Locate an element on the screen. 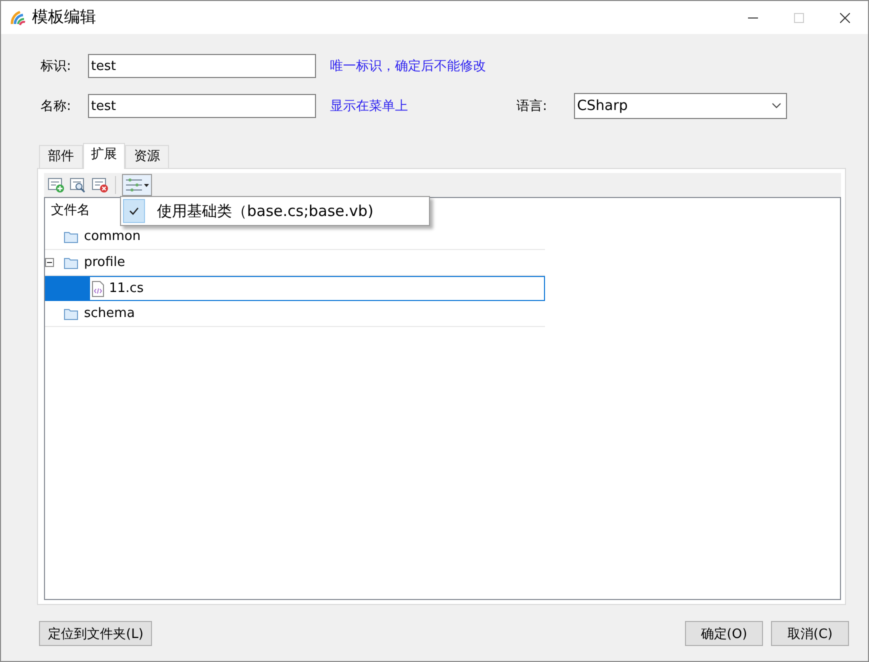  action-button: 定位到文件夹(L) is located at coordinates (95, 633).